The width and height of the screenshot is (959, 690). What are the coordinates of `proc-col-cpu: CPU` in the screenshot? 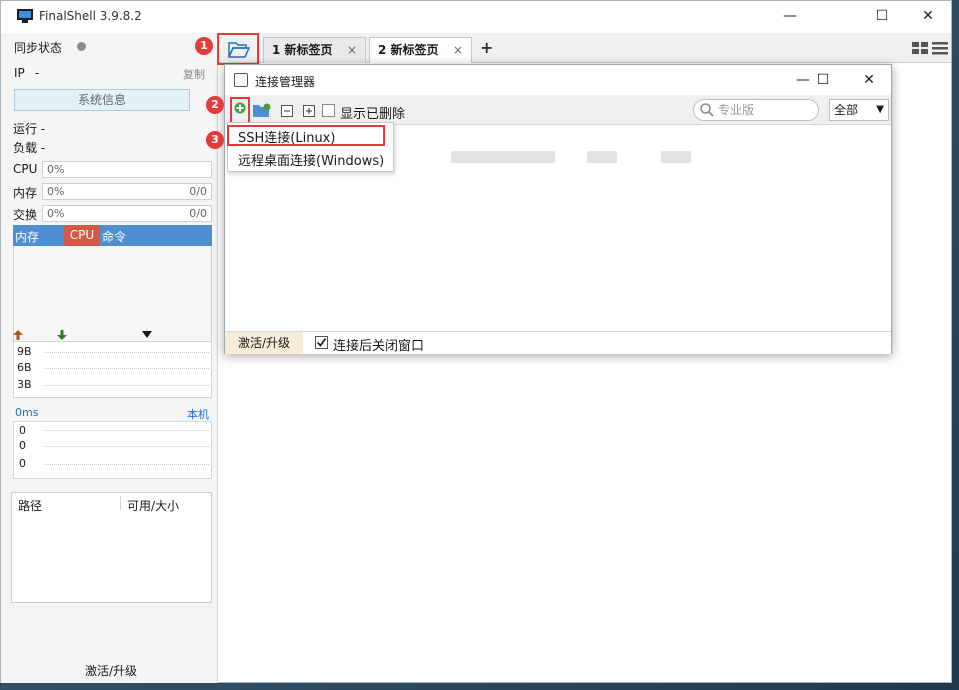 It's located at (82, 235).